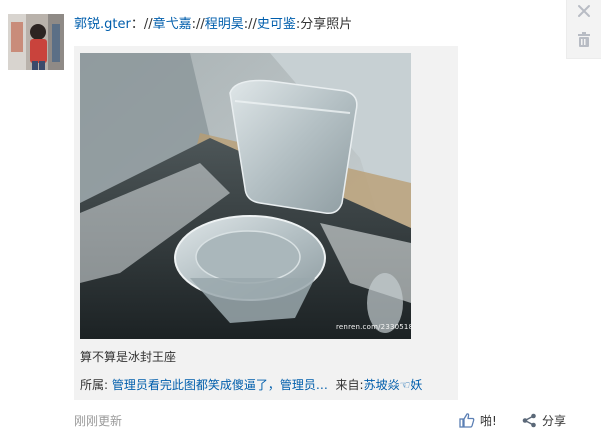  I want to click on share-button: 分享, so click(544, 420).